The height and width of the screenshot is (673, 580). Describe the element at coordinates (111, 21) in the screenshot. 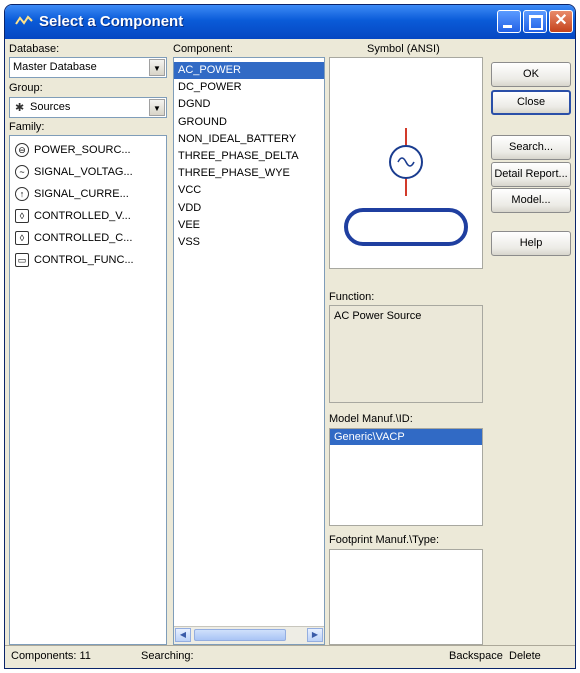

I see `window-title: Select a Component` at that location.